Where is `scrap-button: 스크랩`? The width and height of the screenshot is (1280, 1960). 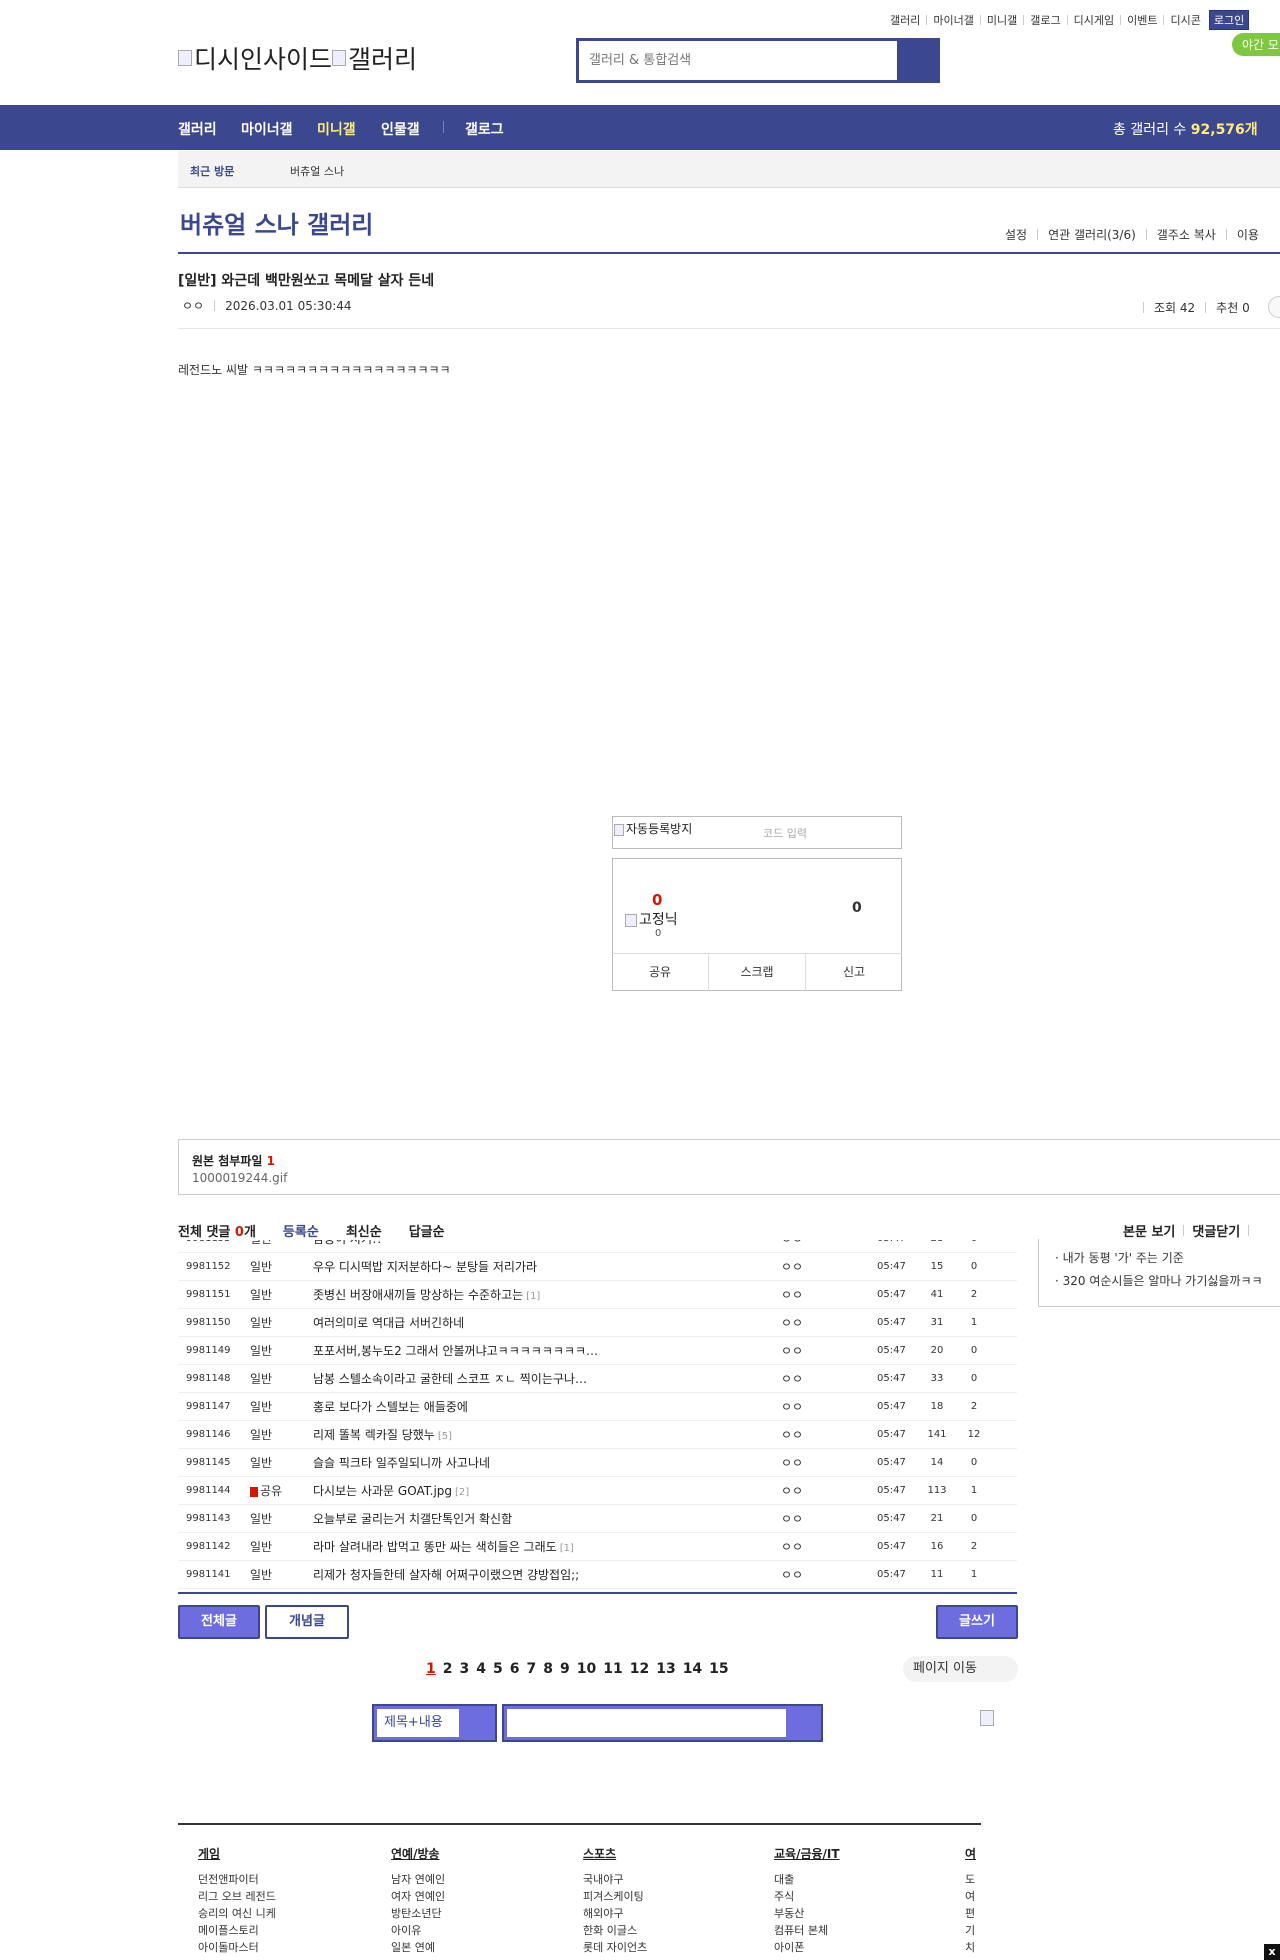 scrap-button: 스크랩 is located at coordinates (757, 972).